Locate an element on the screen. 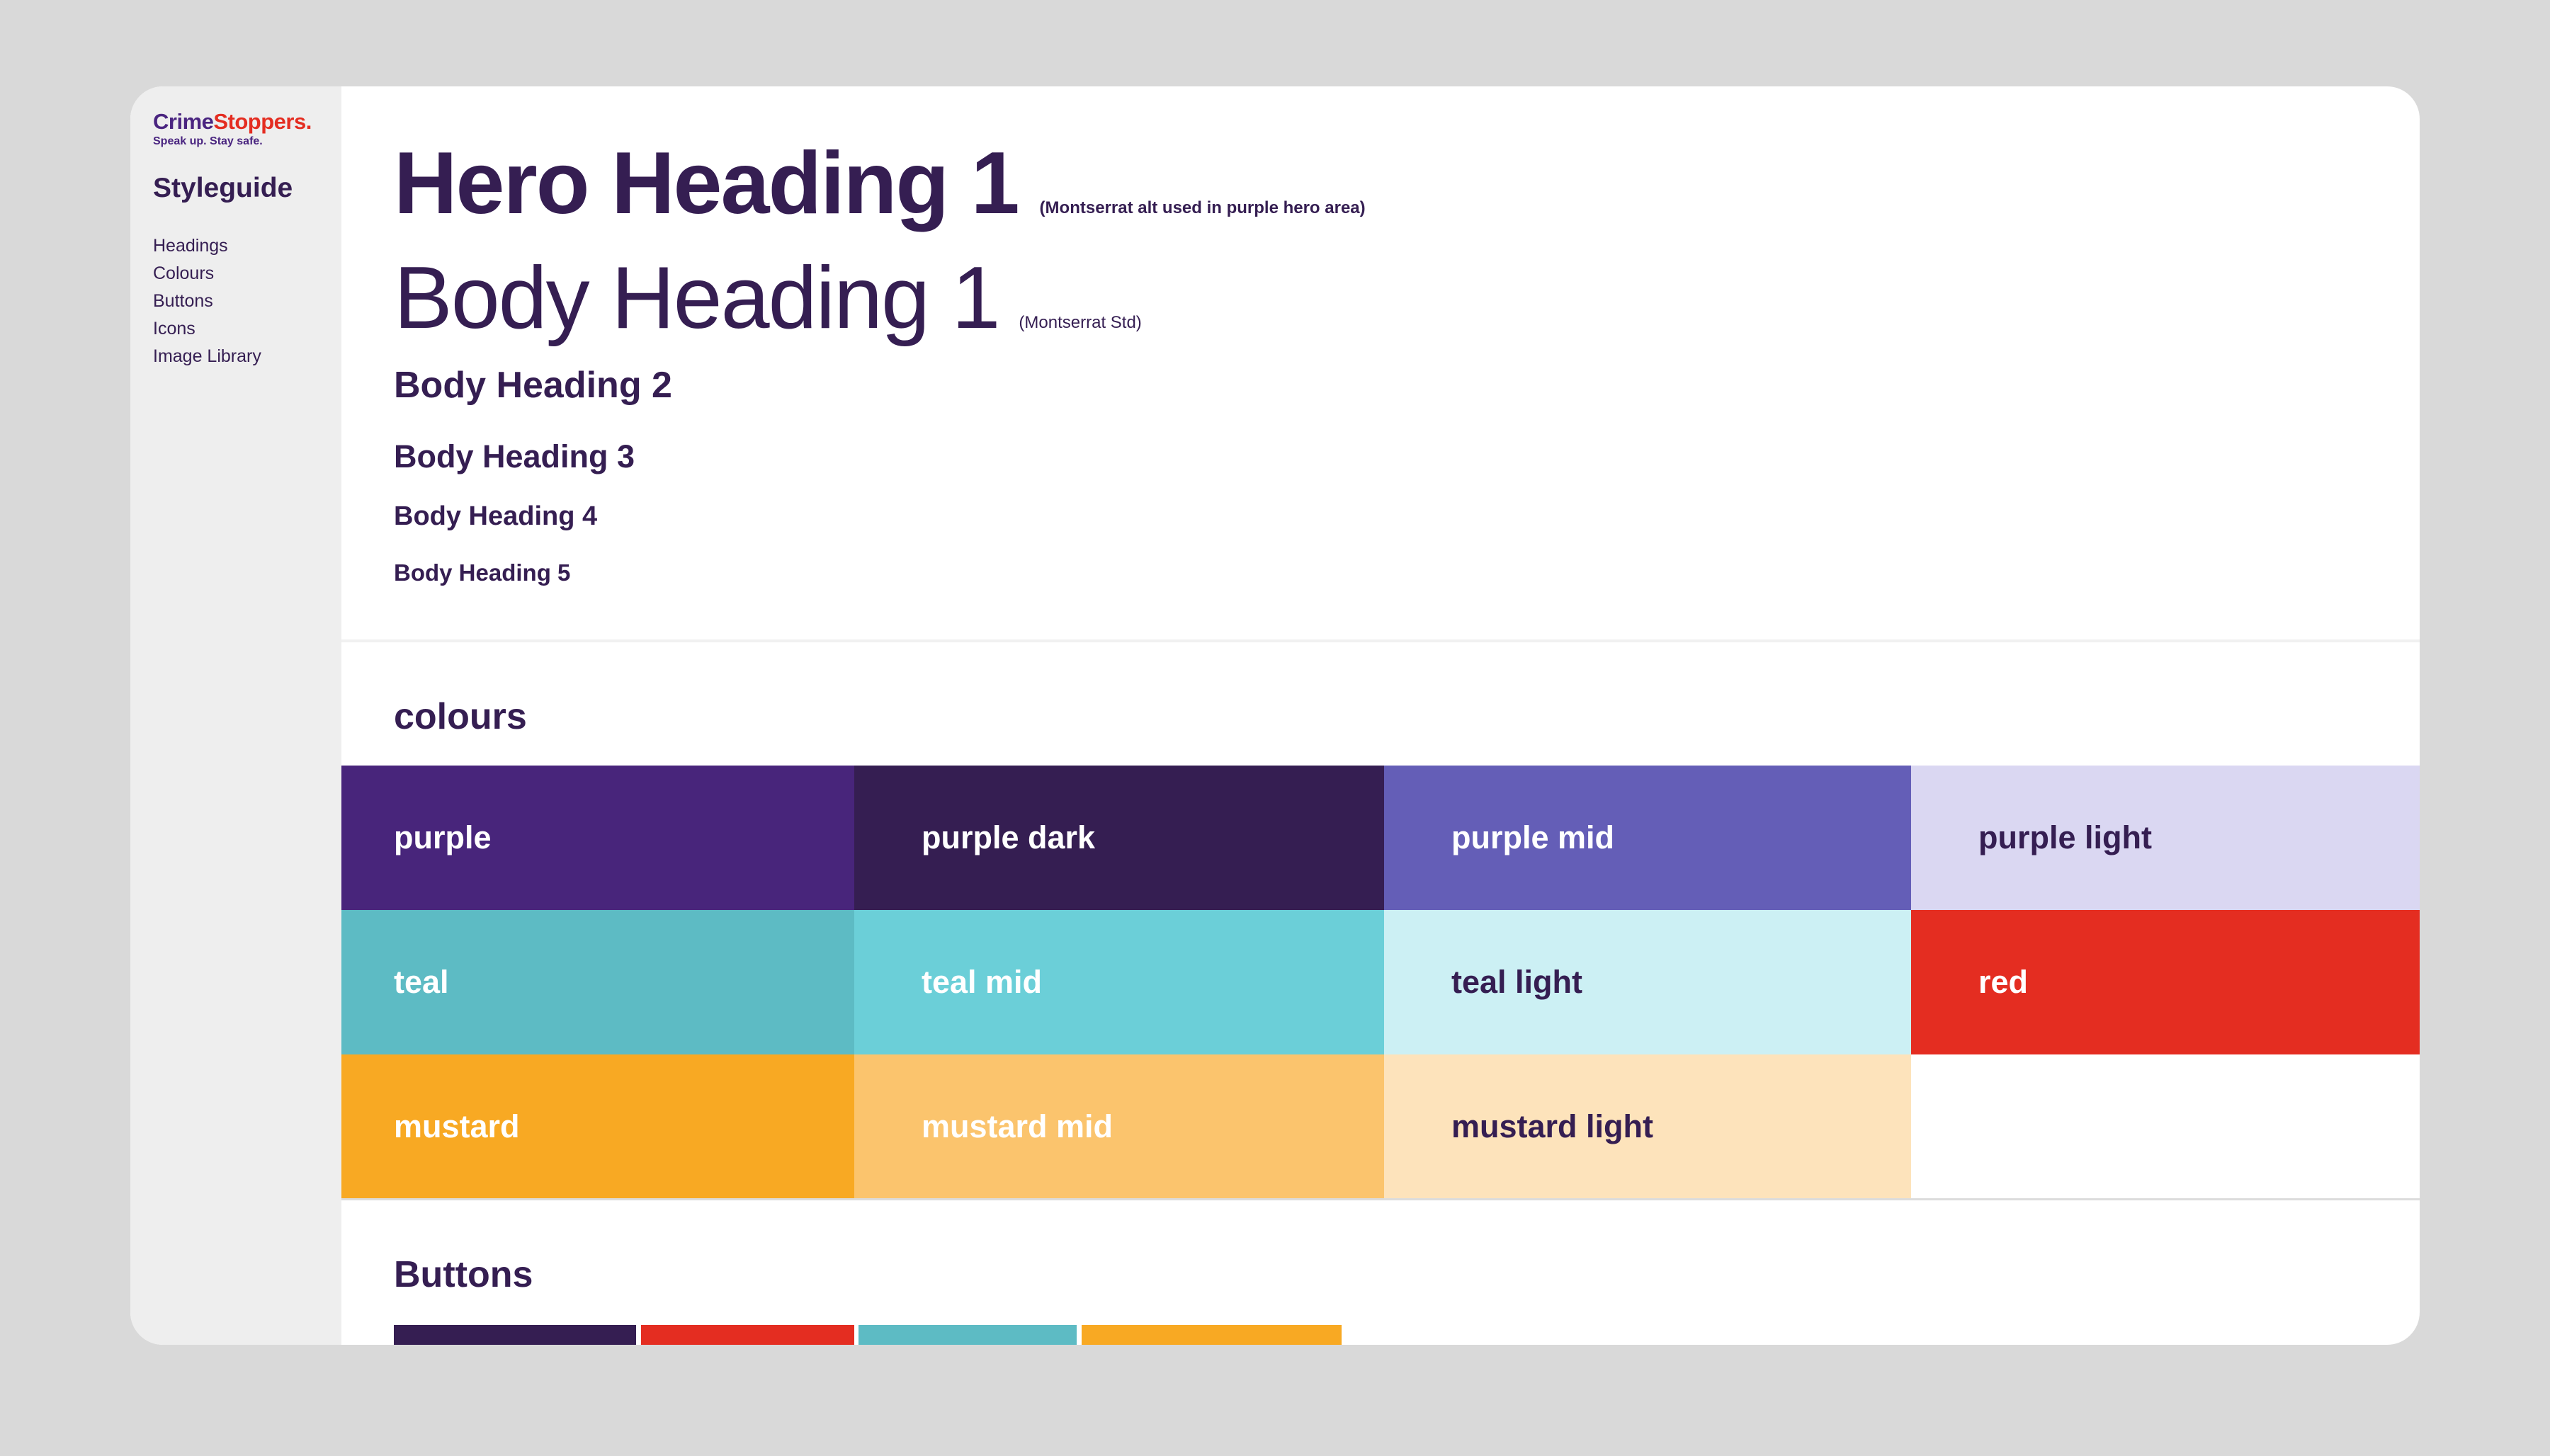 The height and width of the screenshot is (1456, 2550). button-mustard is located at coordinates (1212, 1335).